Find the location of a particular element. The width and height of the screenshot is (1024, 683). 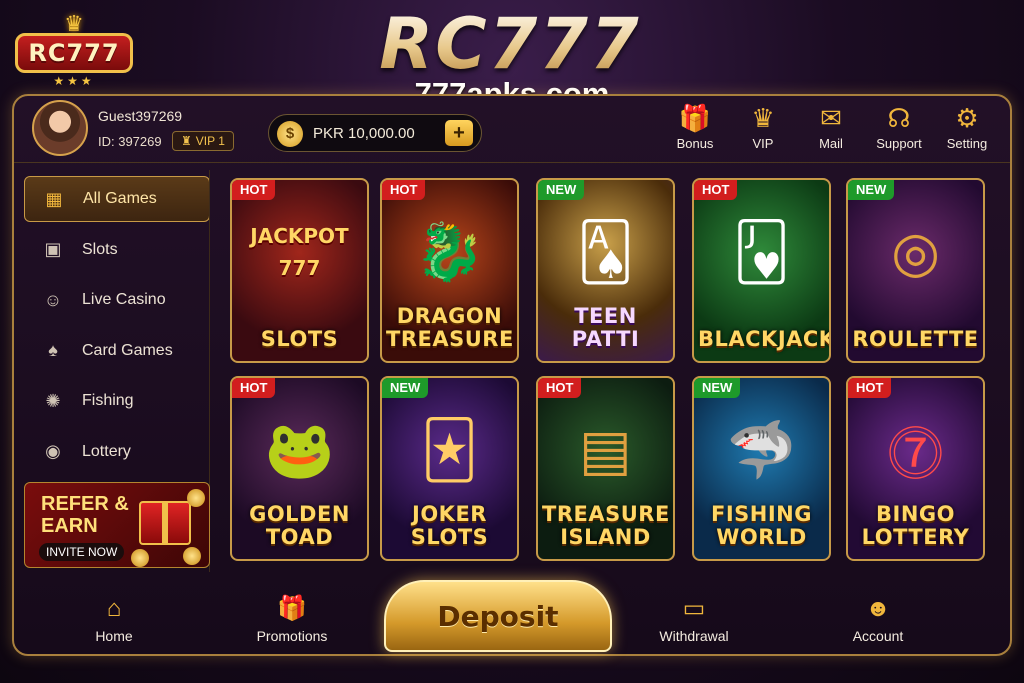

bottom-nav-promotions: 🎁 Promotions is located at coordinates (292, 619).